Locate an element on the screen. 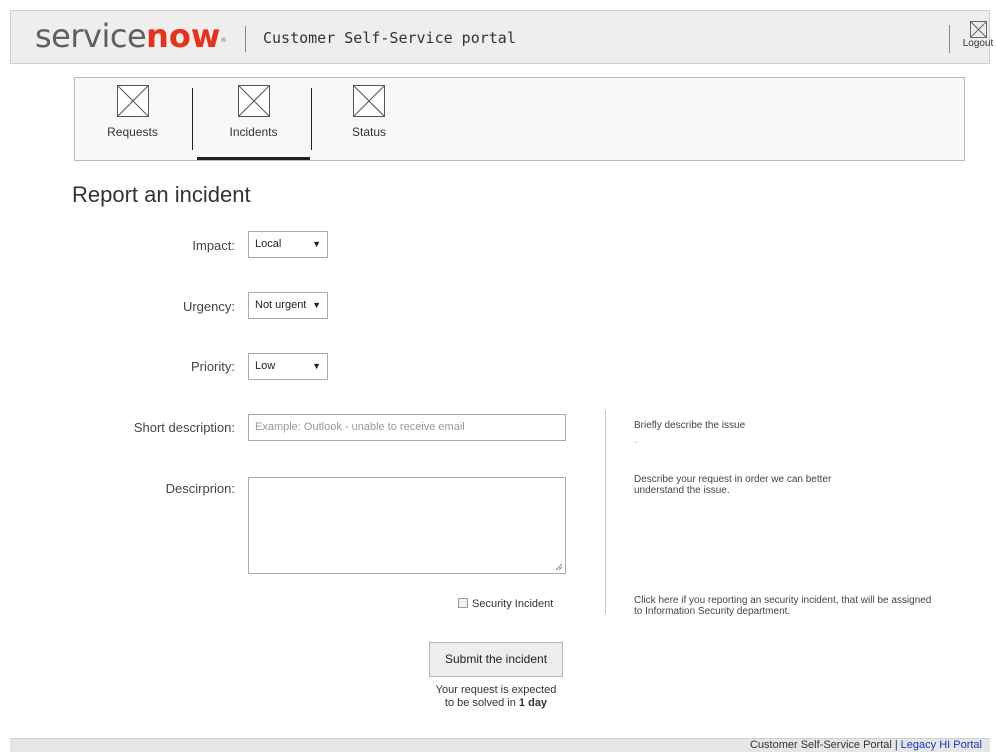 Image resolution: width=996 pixels, height=752 pixels. urgency-label: Urgency: is located at coordinates (208, 306).